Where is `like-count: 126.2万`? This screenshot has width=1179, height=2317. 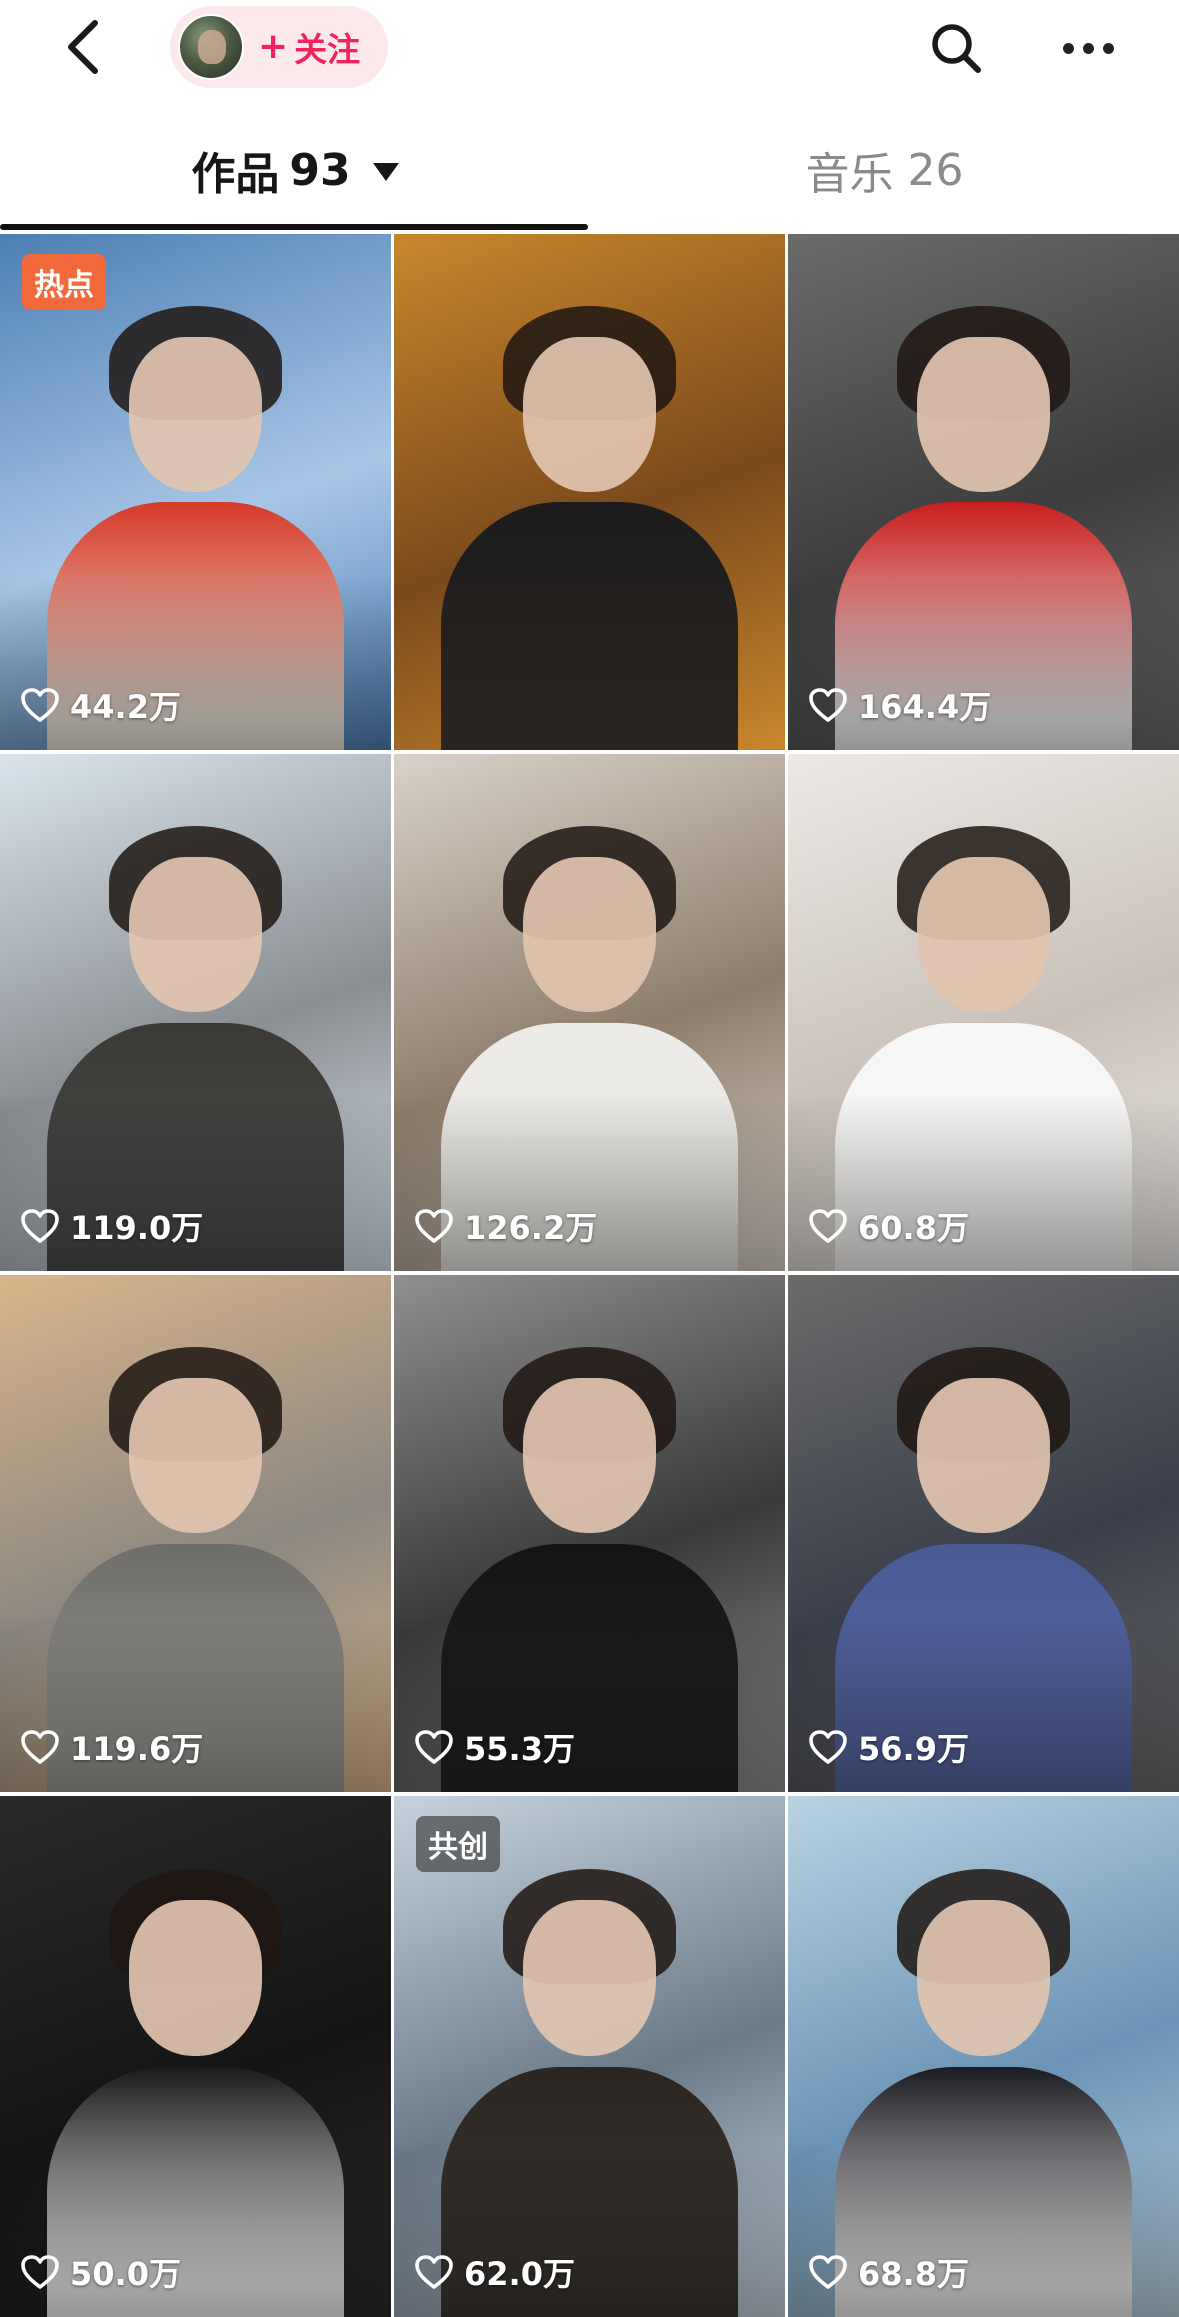 like-count: 126.2万 is located at coordinates (505, 1226).